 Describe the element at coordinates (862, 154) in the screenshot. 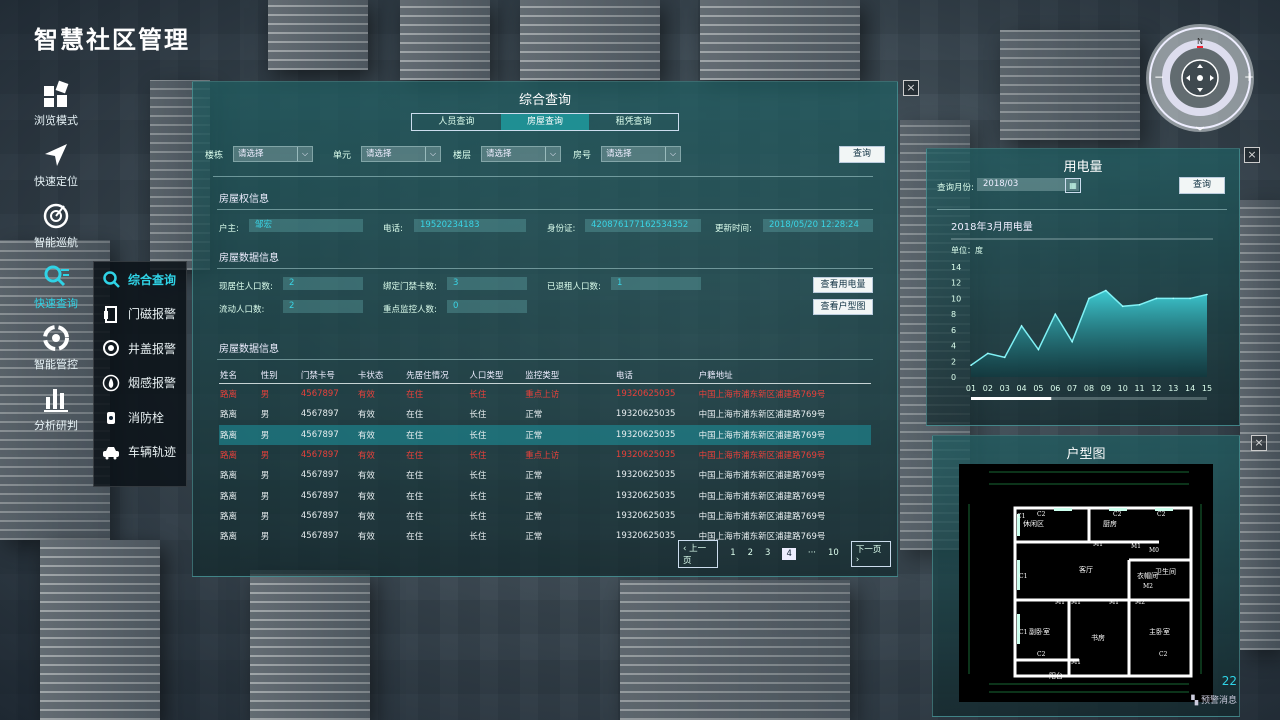

I see `query-button: 查询` at that location.